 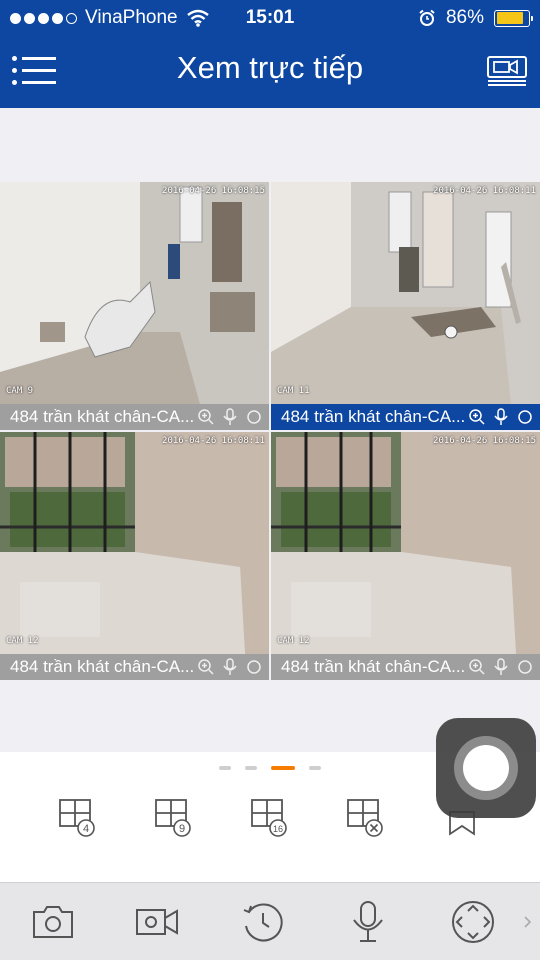 What do you see at coordinates (486, 768) in the screenshot?
I see `assistive-touch-button` at bounding box center [486, 768].